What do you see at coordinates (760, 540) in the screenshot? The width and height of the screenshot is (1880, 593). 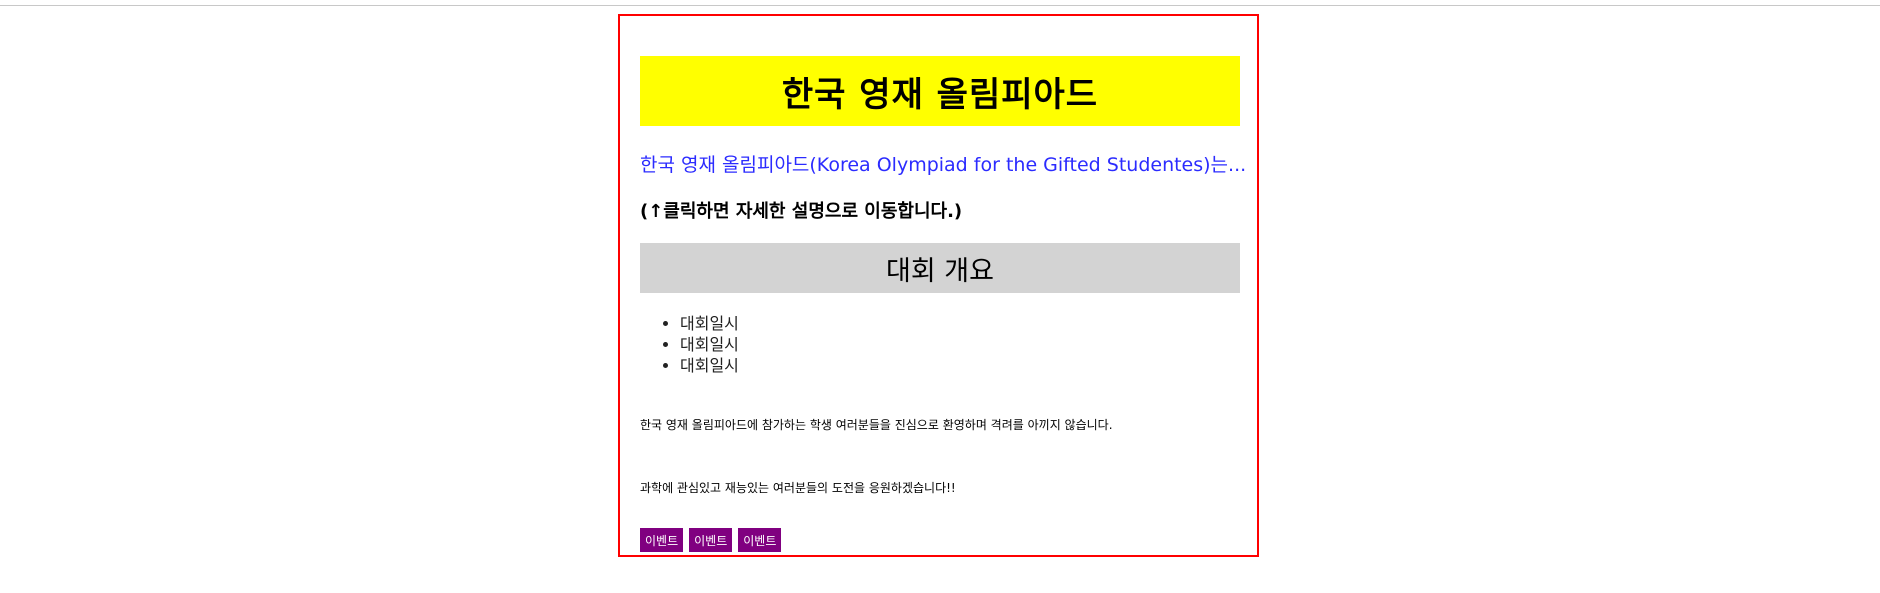 I see `event-button-3: 이벤트` at bounding box center [760, 540].